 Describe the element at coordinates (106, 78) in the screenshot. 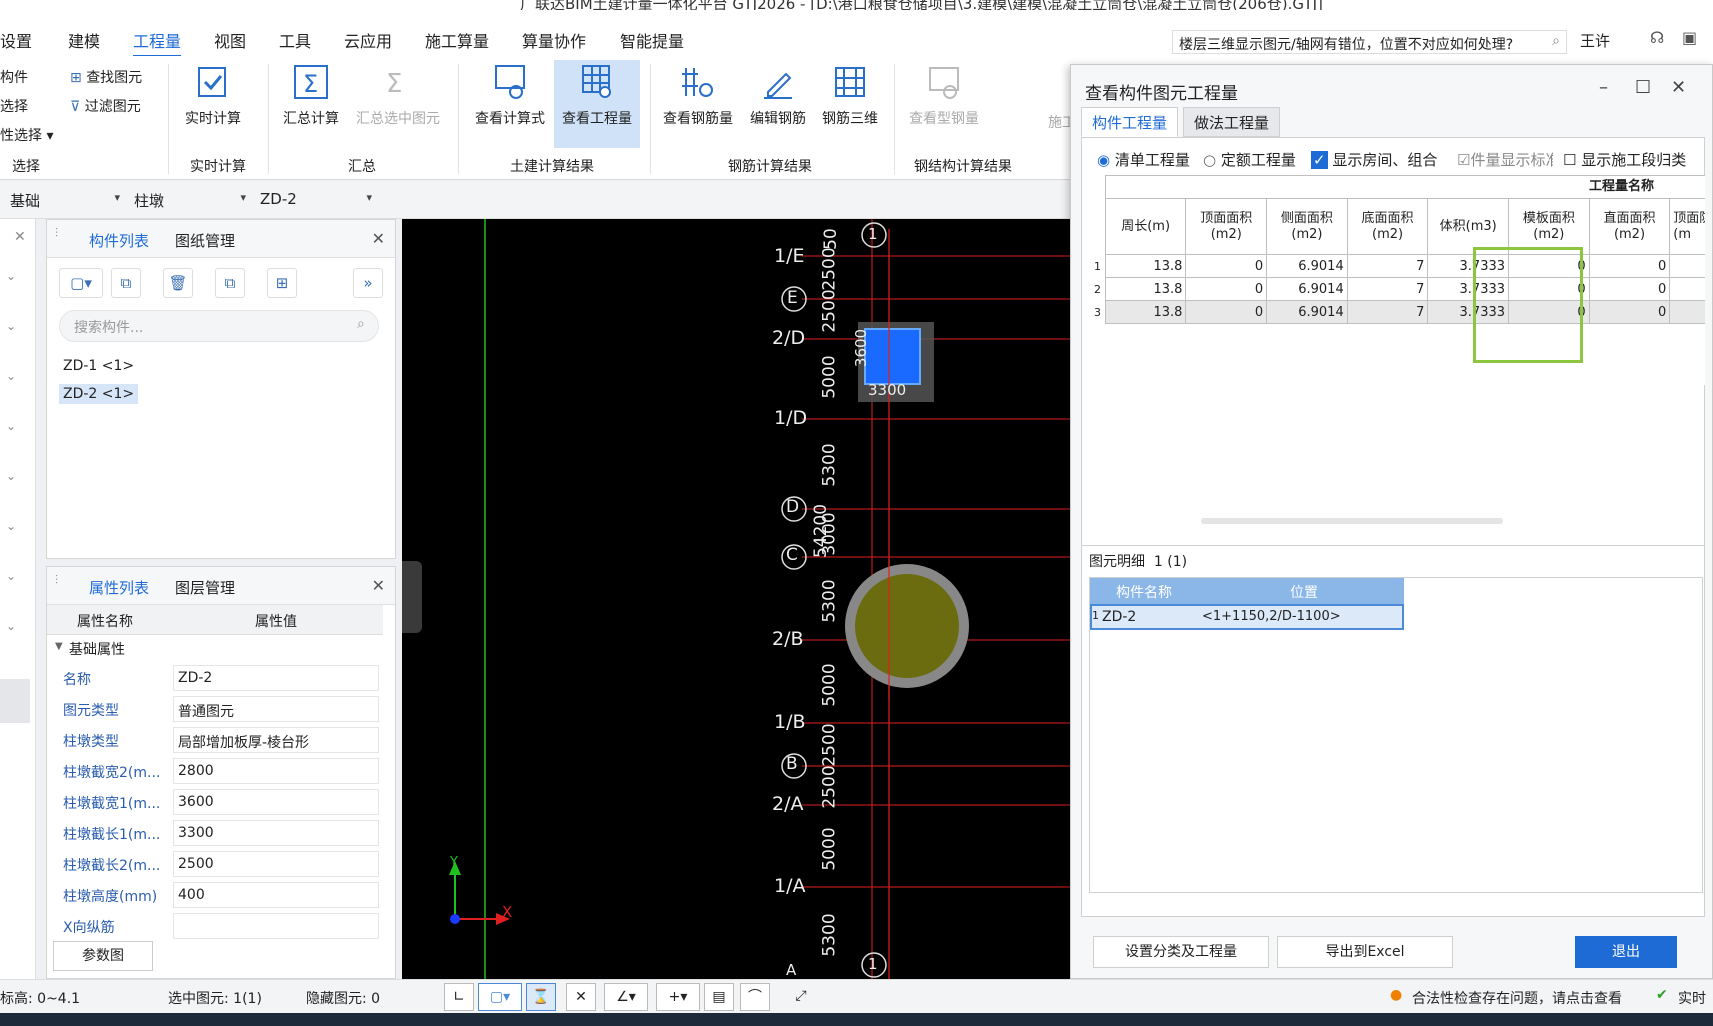

I see `find-element-button: ⊞ 查找图元` at that location.